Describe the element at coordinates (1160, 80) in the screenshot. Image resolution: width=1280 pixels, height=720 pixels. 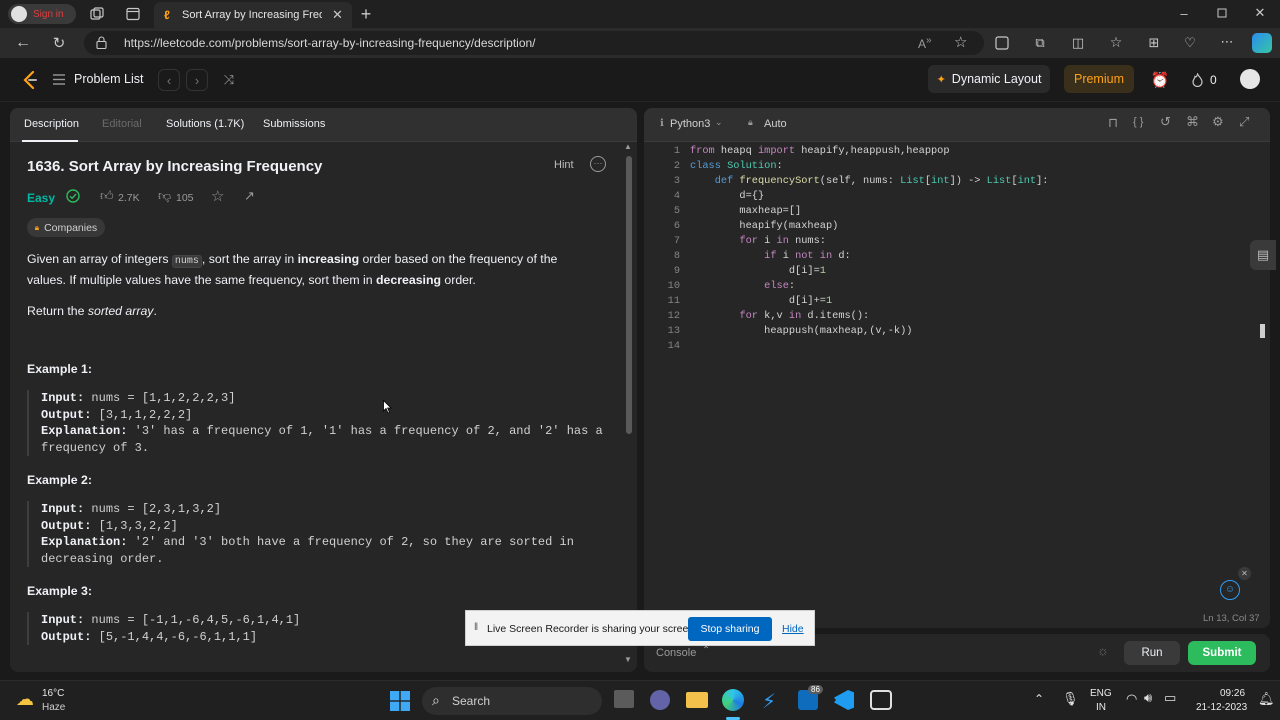
I see `timer-icon: ⏰` at that location.